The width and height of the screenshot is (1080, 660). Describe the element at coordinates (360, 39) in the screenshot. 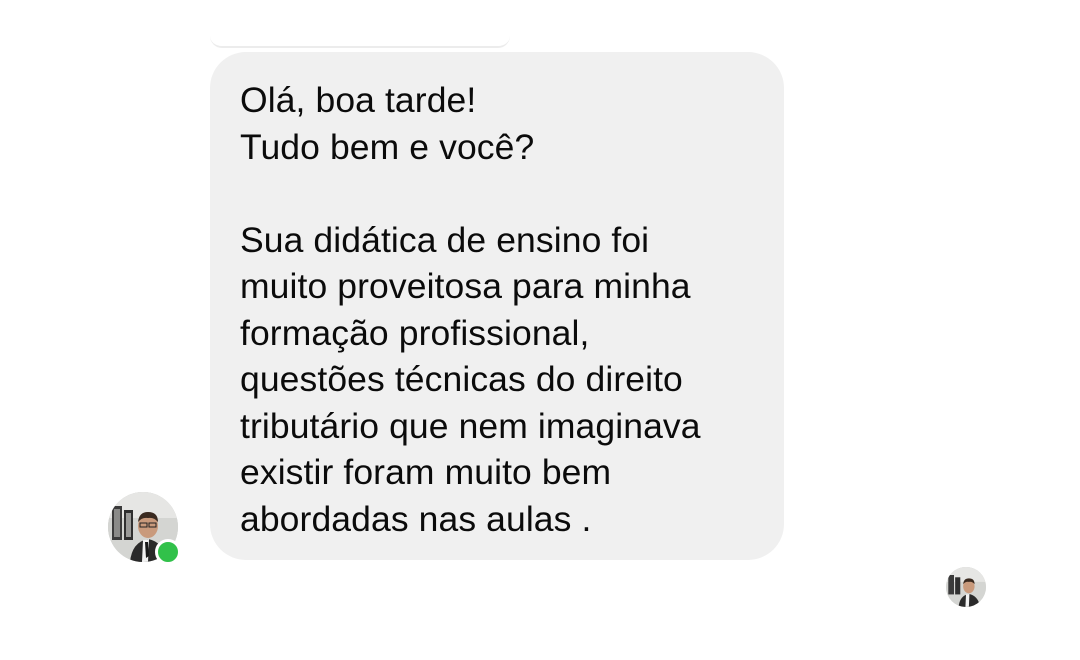

I see `previous-message-bubble-edge` at that location.